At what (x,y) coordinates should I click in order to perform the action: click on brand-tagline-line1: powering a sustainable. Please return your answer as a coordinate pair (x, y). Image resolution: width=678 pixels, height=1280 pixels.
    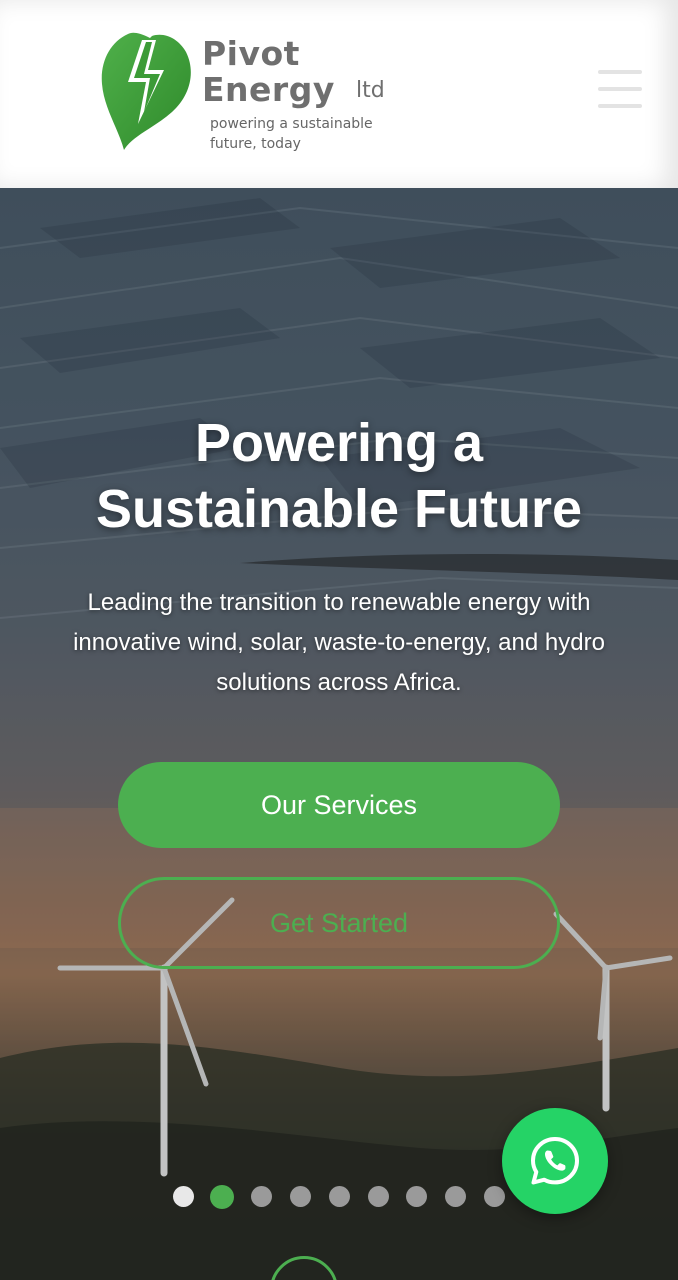
    Looking at the image, I should click on (291, 124).